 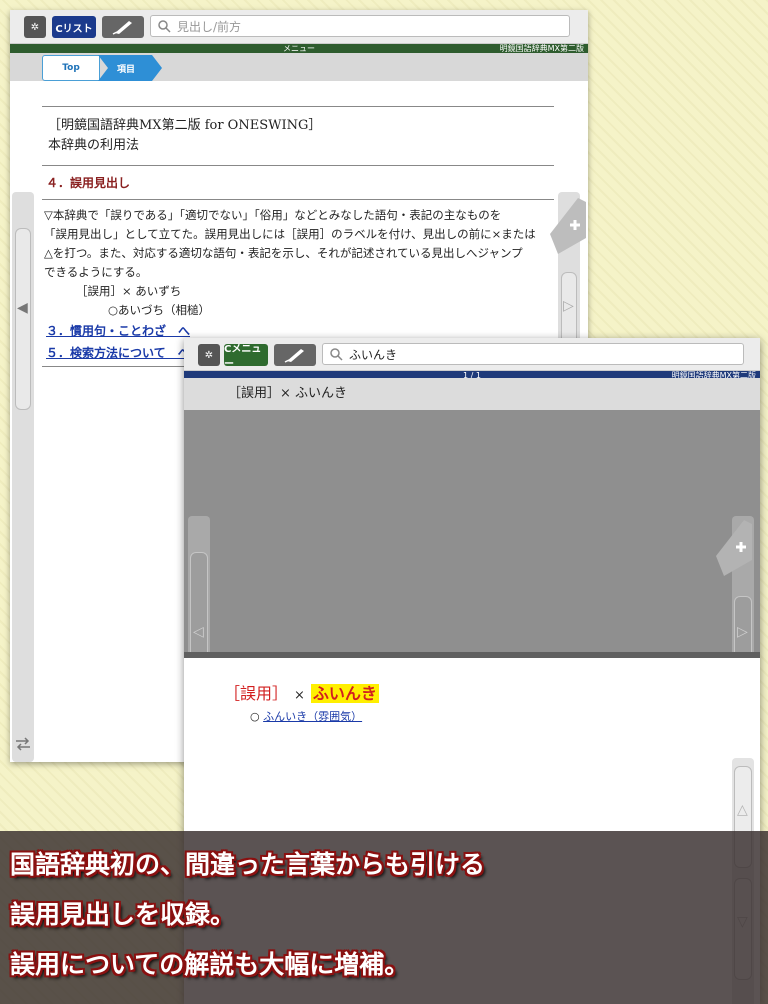 What do you see at coordinates (23, 477) in the screenshot?
I see `left-page-scrollbar: ◀` at bounding box center [23, 477].